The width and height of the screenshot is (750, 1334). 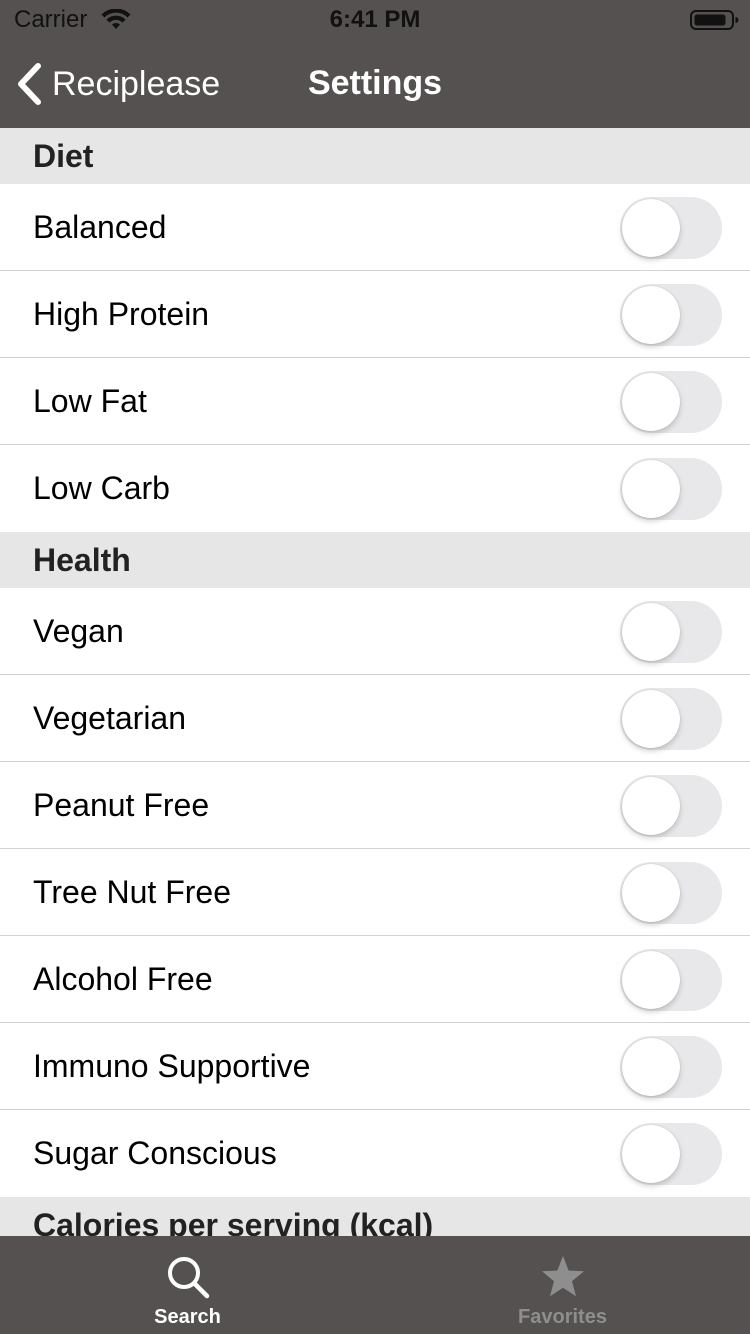 What do you see at coordinates (188, 1278) in the screenshot?
I see `search-icon` at bounding box center [188, 1278].